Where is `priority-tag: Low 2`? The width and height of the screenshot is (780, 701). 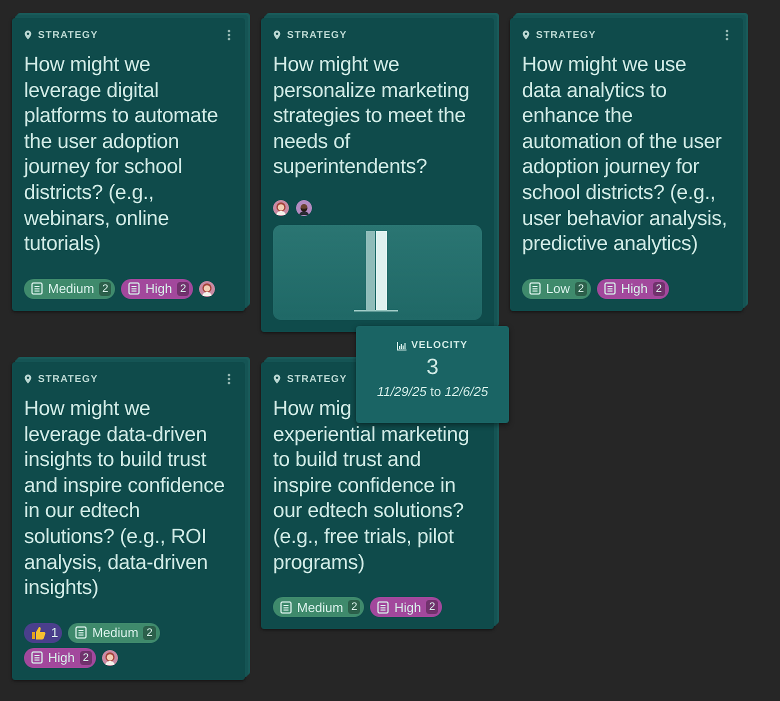 priority-tag: Low 2 is located at coordinates (556, 288).